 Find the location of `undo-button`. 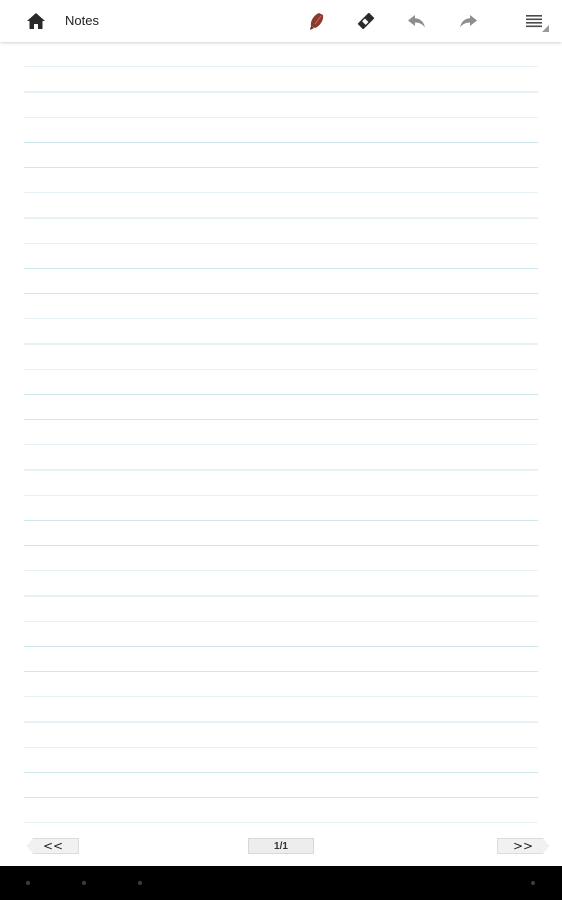

undo-button is located at coordinates (417, 21).